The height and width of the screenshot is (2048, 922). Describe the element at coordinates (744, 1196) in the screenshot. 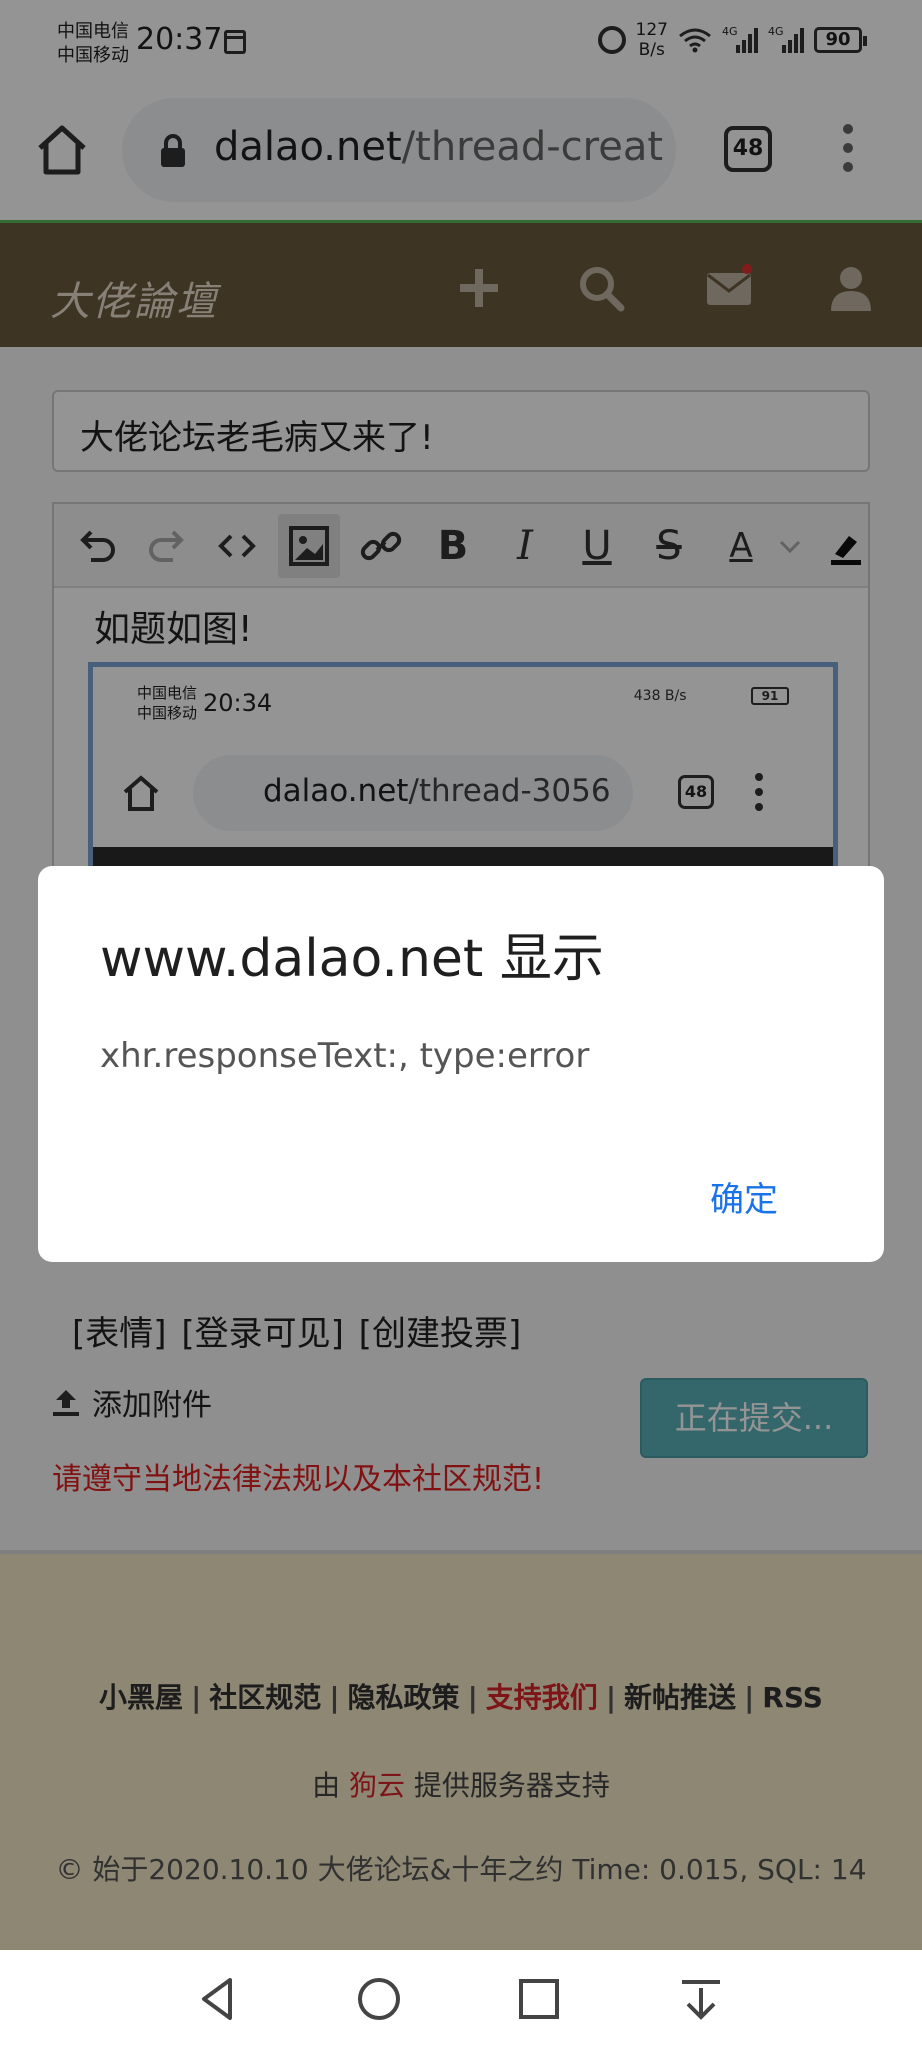

I see `dialog-ok-button: 确定` at that location.